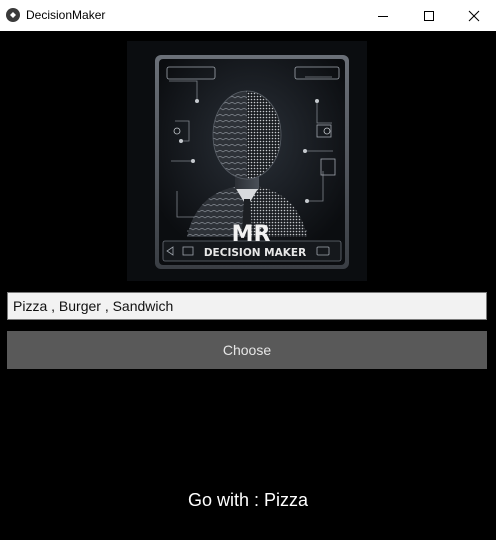 Image resolution: width=496 pixels, height=540 pixels. I want to click on maximize-icon, so click(429, 15).